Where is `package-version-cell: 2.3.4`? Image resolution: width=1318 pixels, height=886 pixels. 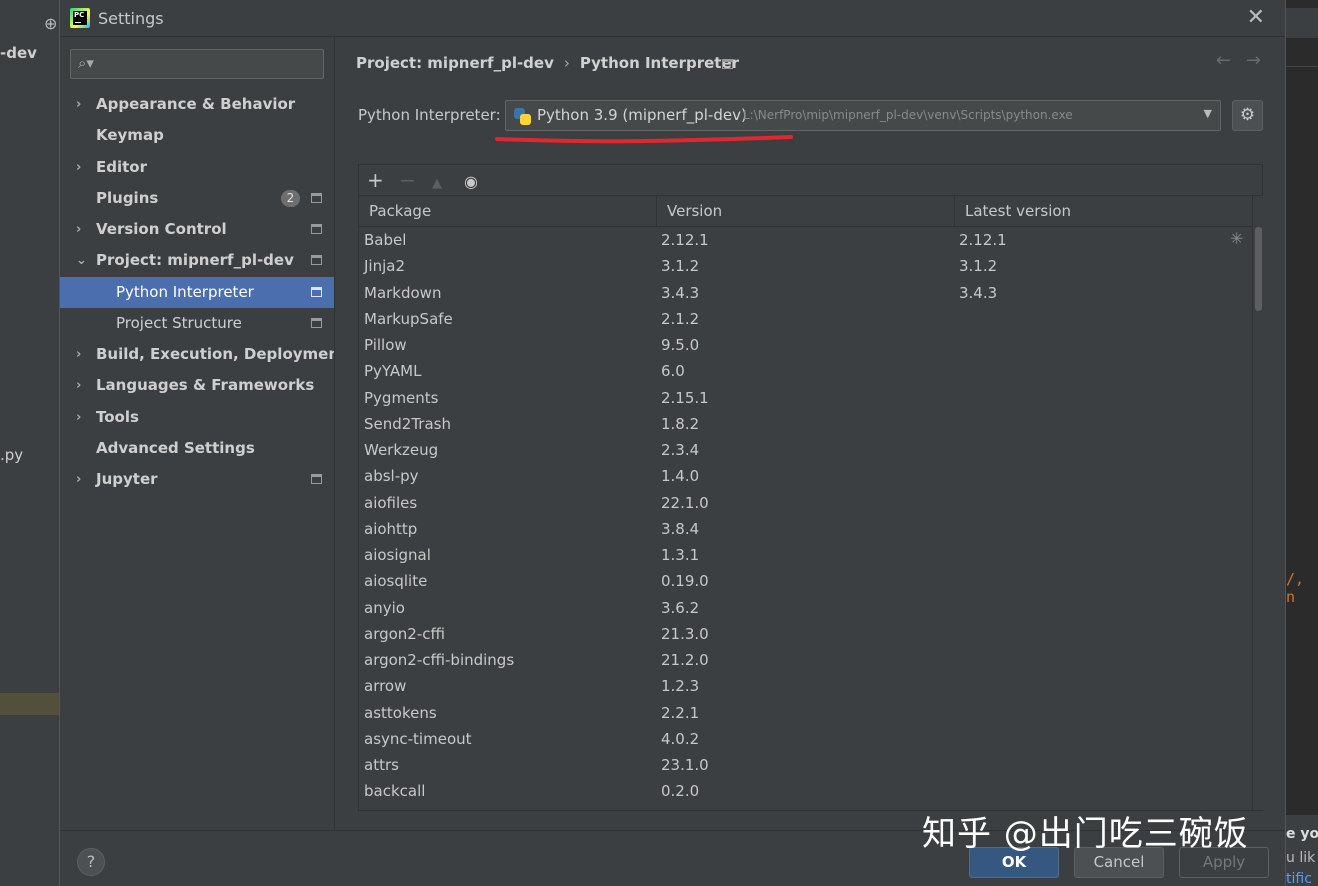
package-version-cell: 2.3.4 is located at coordinates (680, 450).